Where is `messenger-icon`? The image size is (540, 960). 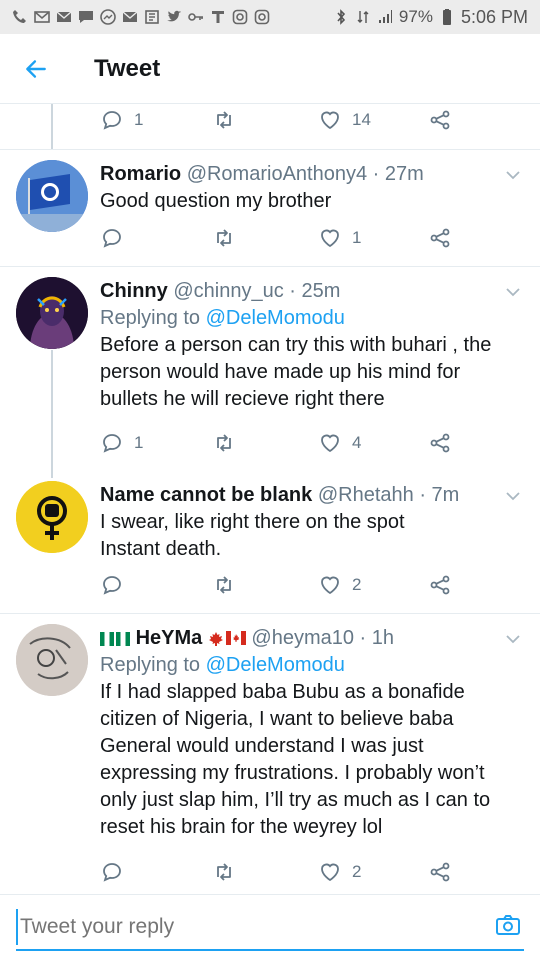
messenger-icon is located at coordinates (108, 17).